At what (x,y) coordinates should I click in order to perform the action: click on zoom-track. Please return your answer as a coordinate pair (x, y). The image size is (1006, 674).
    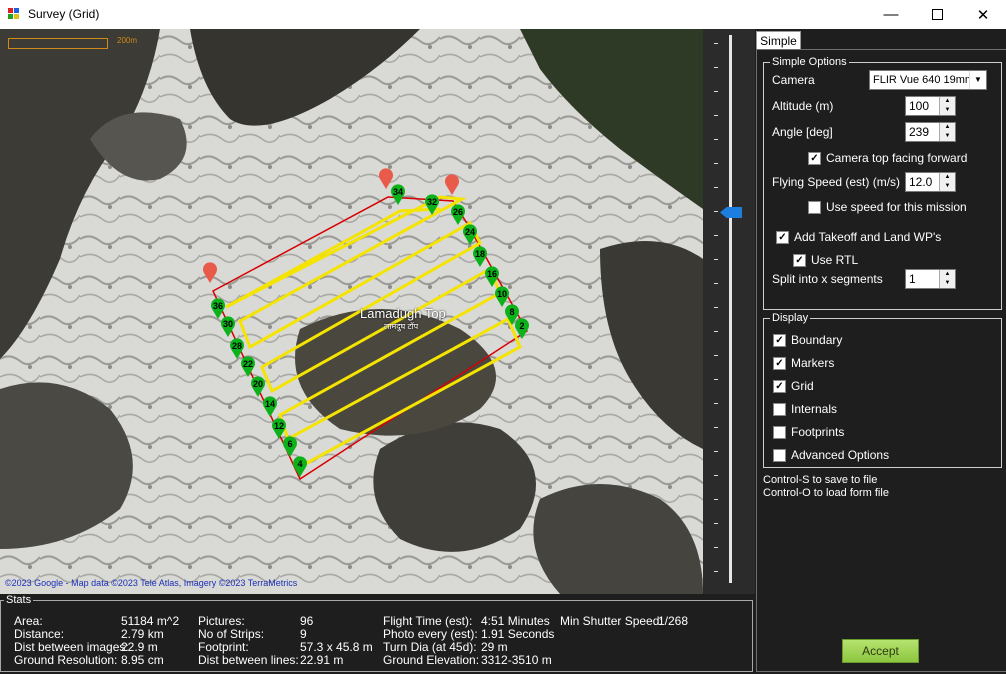
    Looking at the image, I should click on (730, 309).